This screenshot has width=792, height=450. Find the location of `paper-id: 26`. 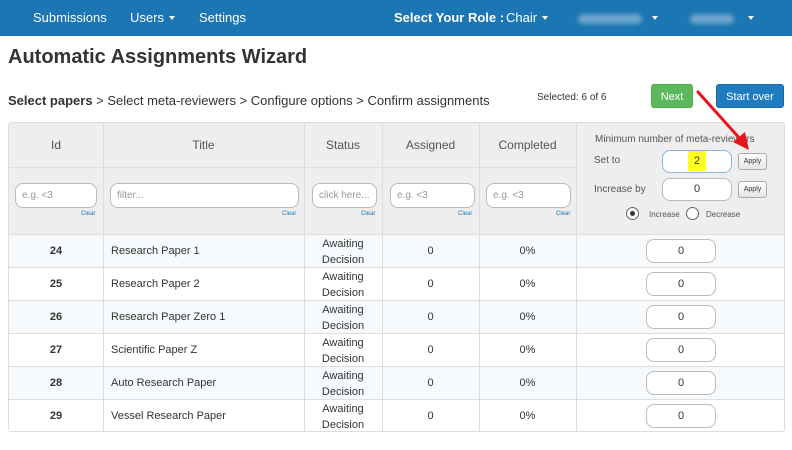

paper-id: 26 is located at coordinates (56, 317).